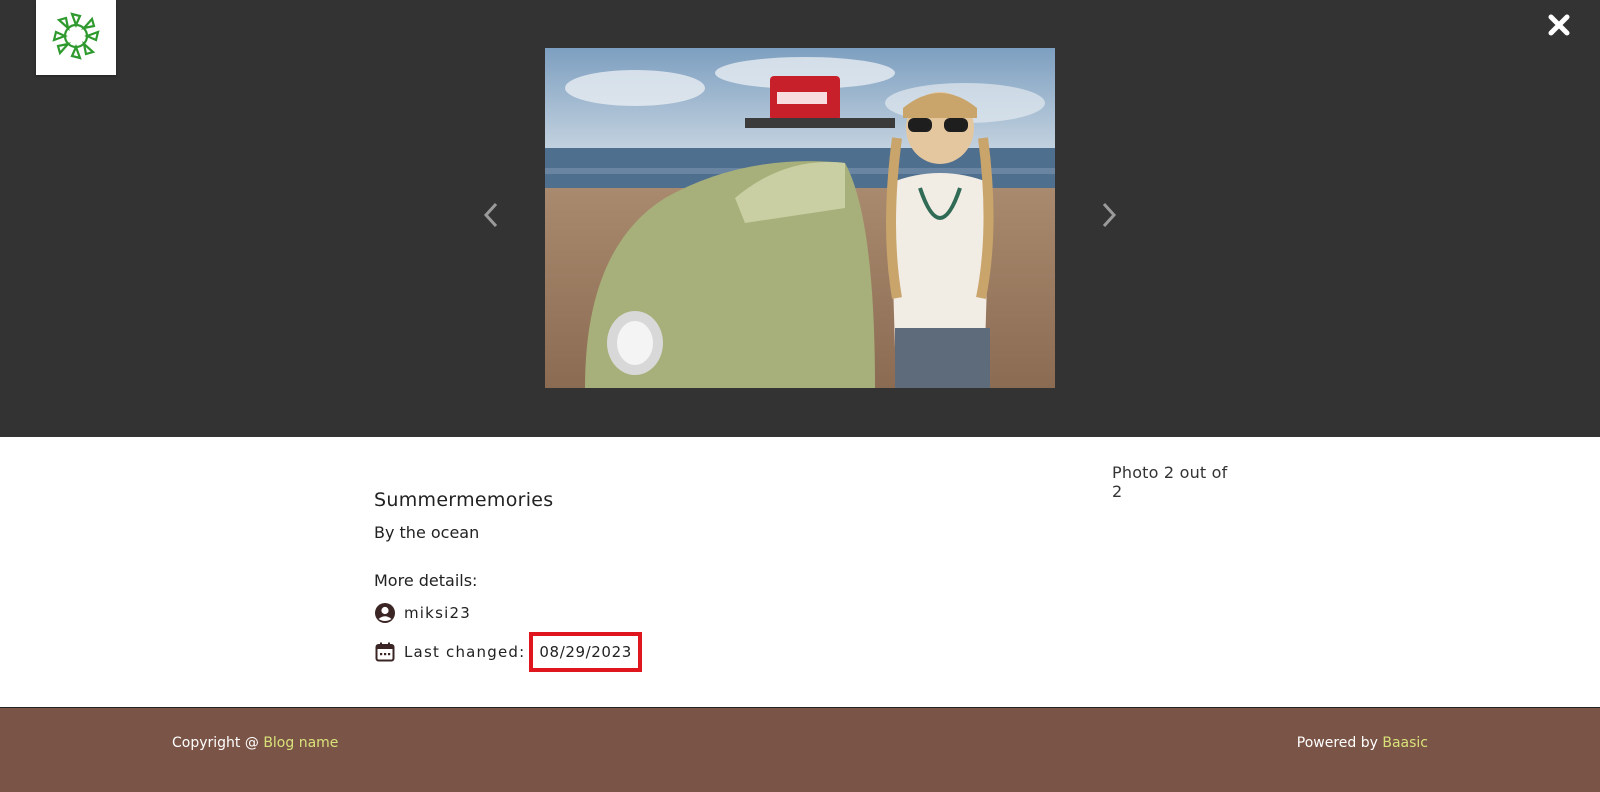  I want to click on more-details-heading: More details:, so click(426, 580).